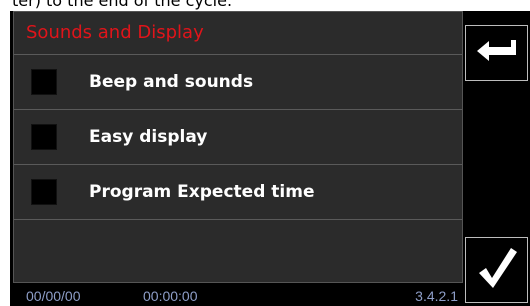 Image resolution: width=530 pixels, height=306 pixels. I want to click on program-expected-time-checkbox, so click(44, 192).